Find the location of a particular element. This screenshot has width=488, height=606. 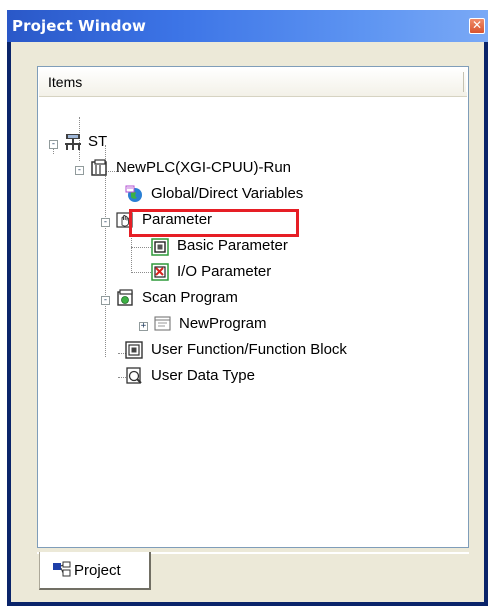

network-icon is located at coordinates (73, 142).